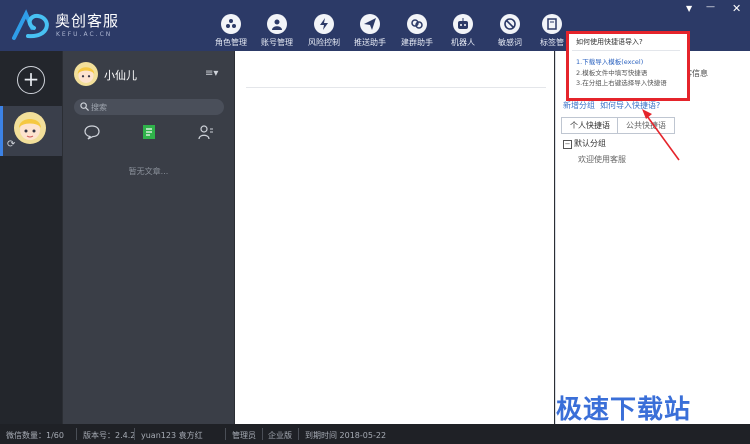 This screenshot has height=444, width=750. Describe the element at coordinates (231, 24) in the screenshot. I see `role-icon` at that location.